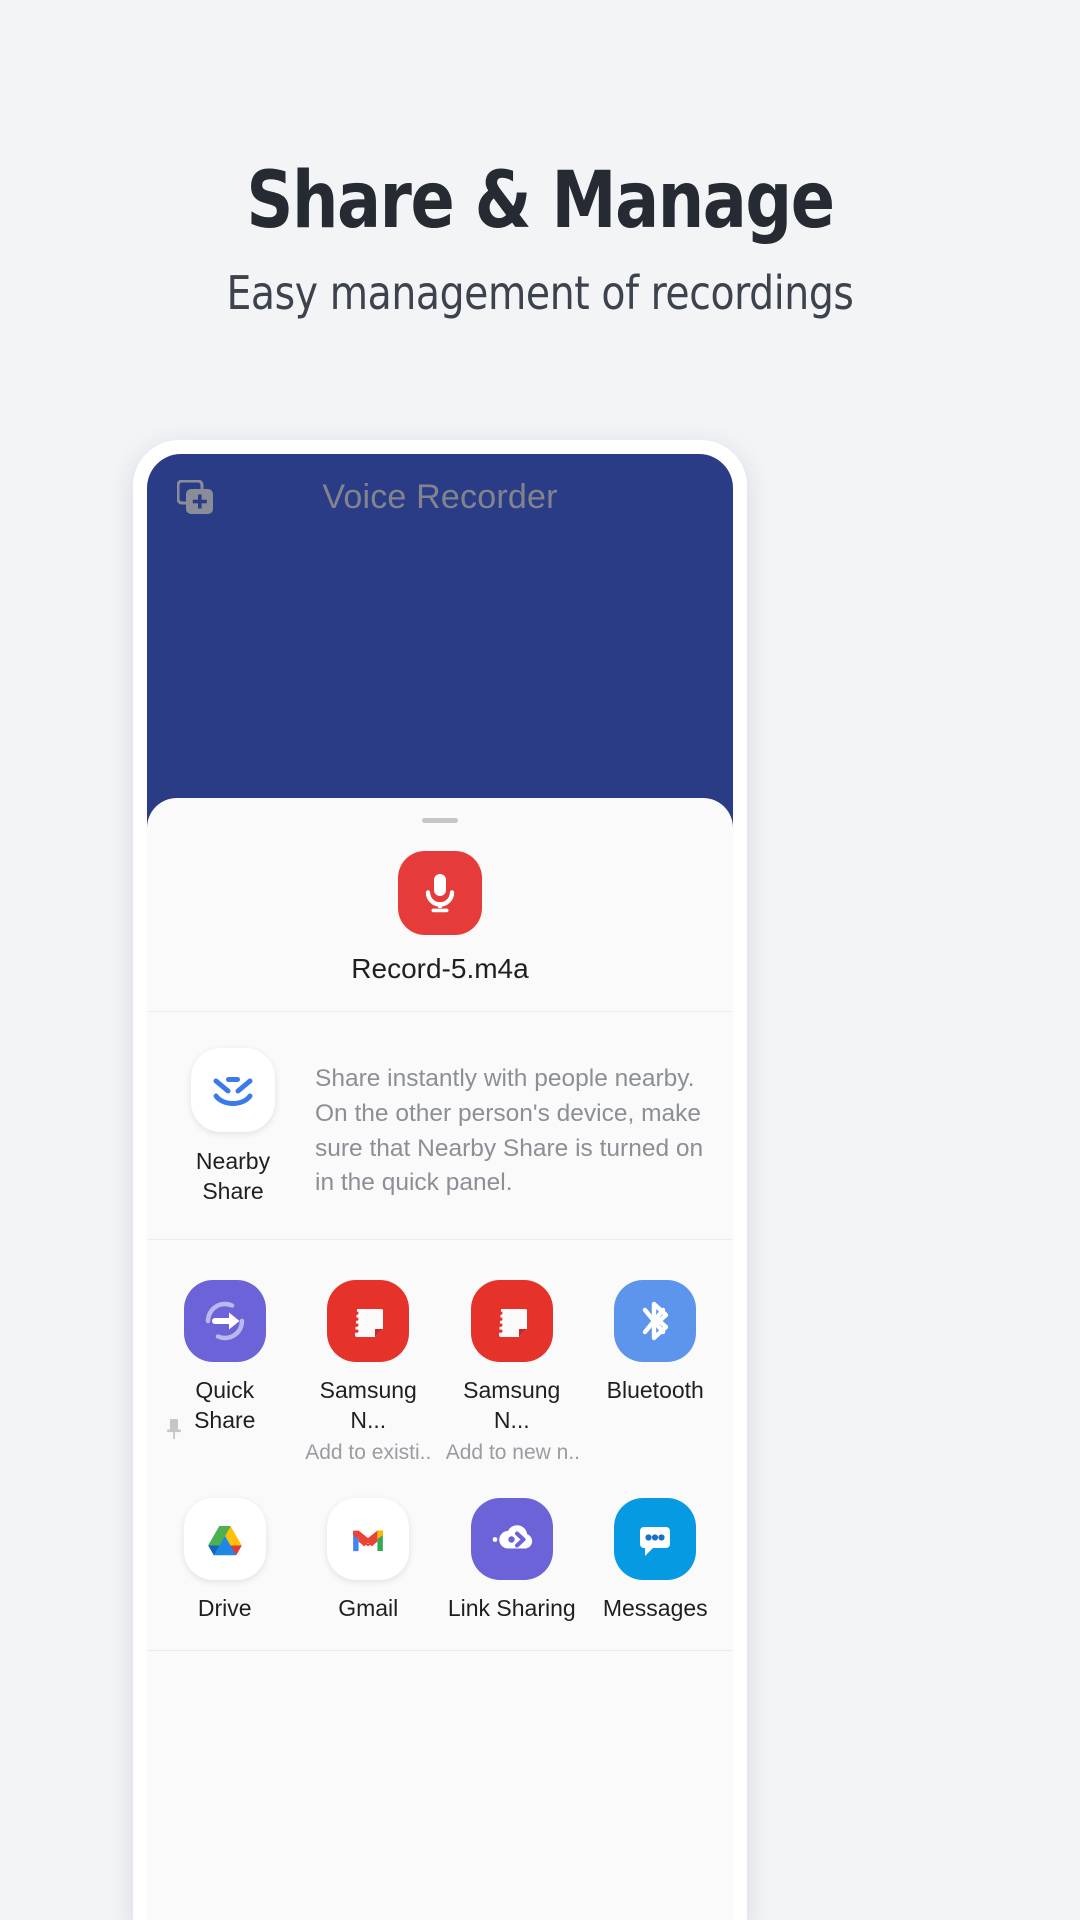 This screenshot has height=1920, width=1080. What do you see at coordinates (224, 1320) in the screenshot?
I see `quick-share-icon` at bounding box center [224, 1320].